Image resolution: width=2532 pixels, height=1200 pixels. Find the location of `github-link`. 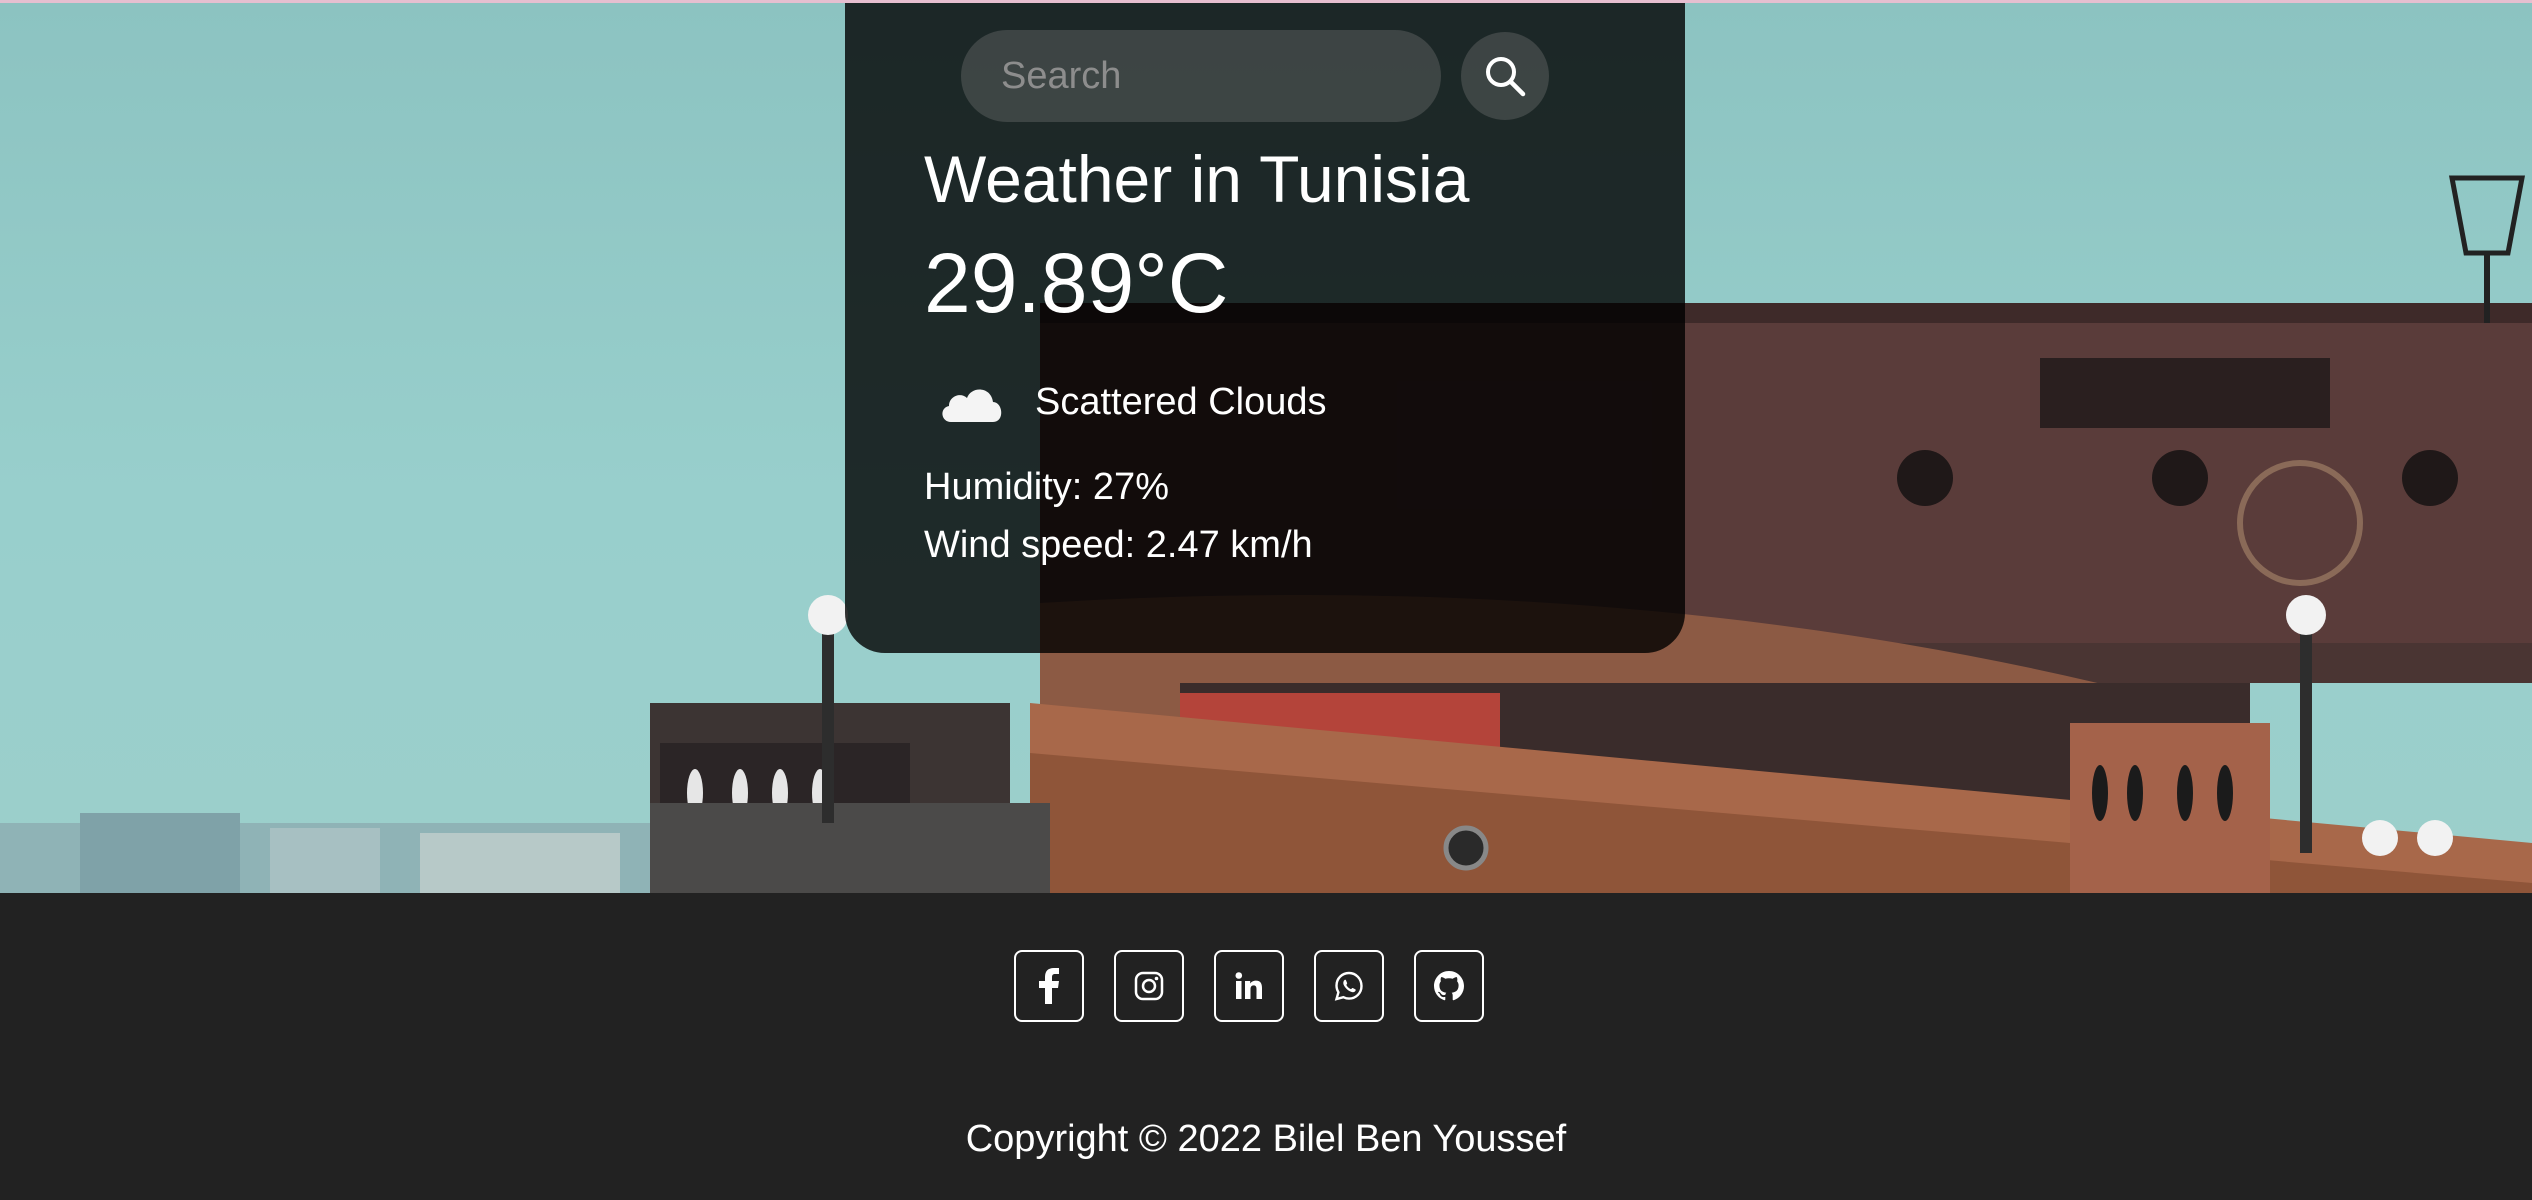

github-link is located at coordinates (1449, 986).